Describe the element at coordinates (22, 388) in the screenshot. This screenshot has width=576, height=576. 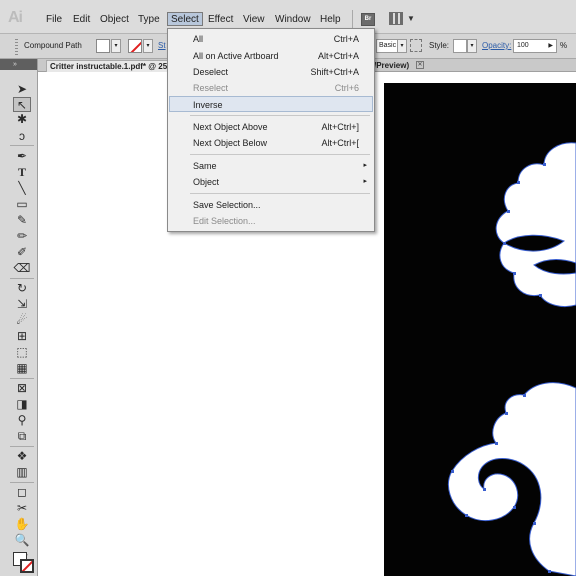
I see `mesh-tool-icon: ⊠` at that location.